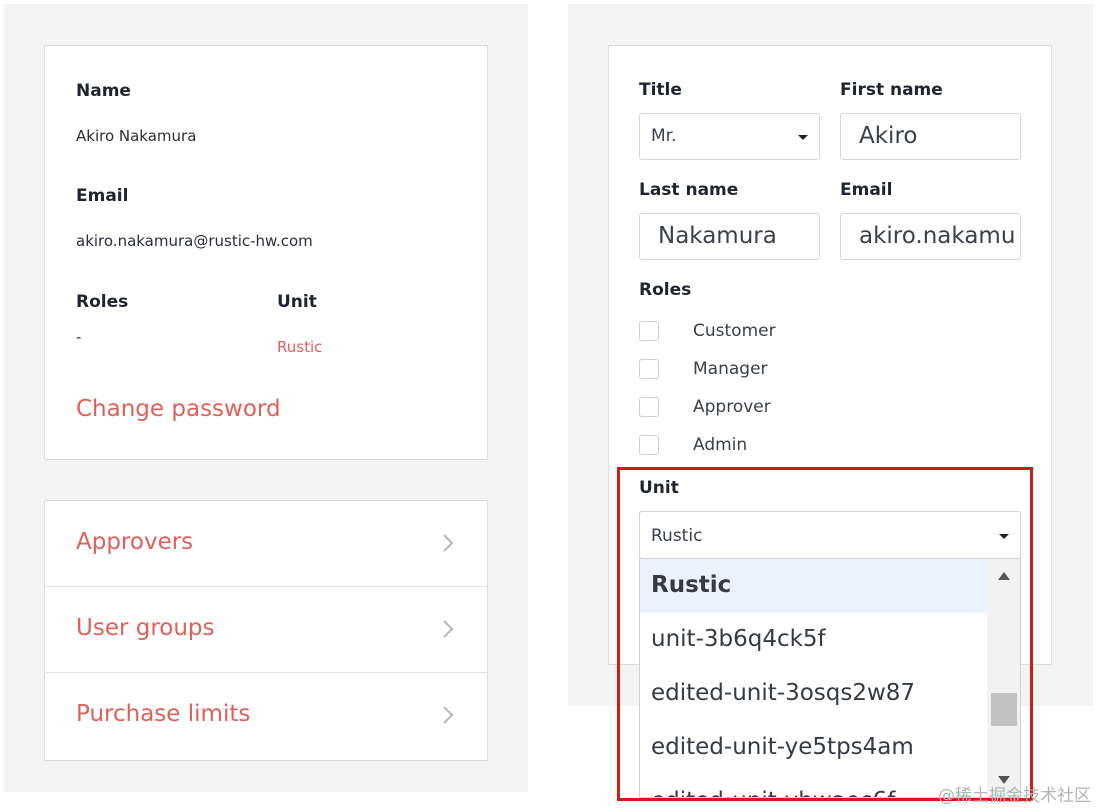 This screenshot has width=1105, height=809. Describe the element at coordinates (194, 241) in the screenshot. I see `email-value: akiro.nakamura@rustic-hw.com` at that location.